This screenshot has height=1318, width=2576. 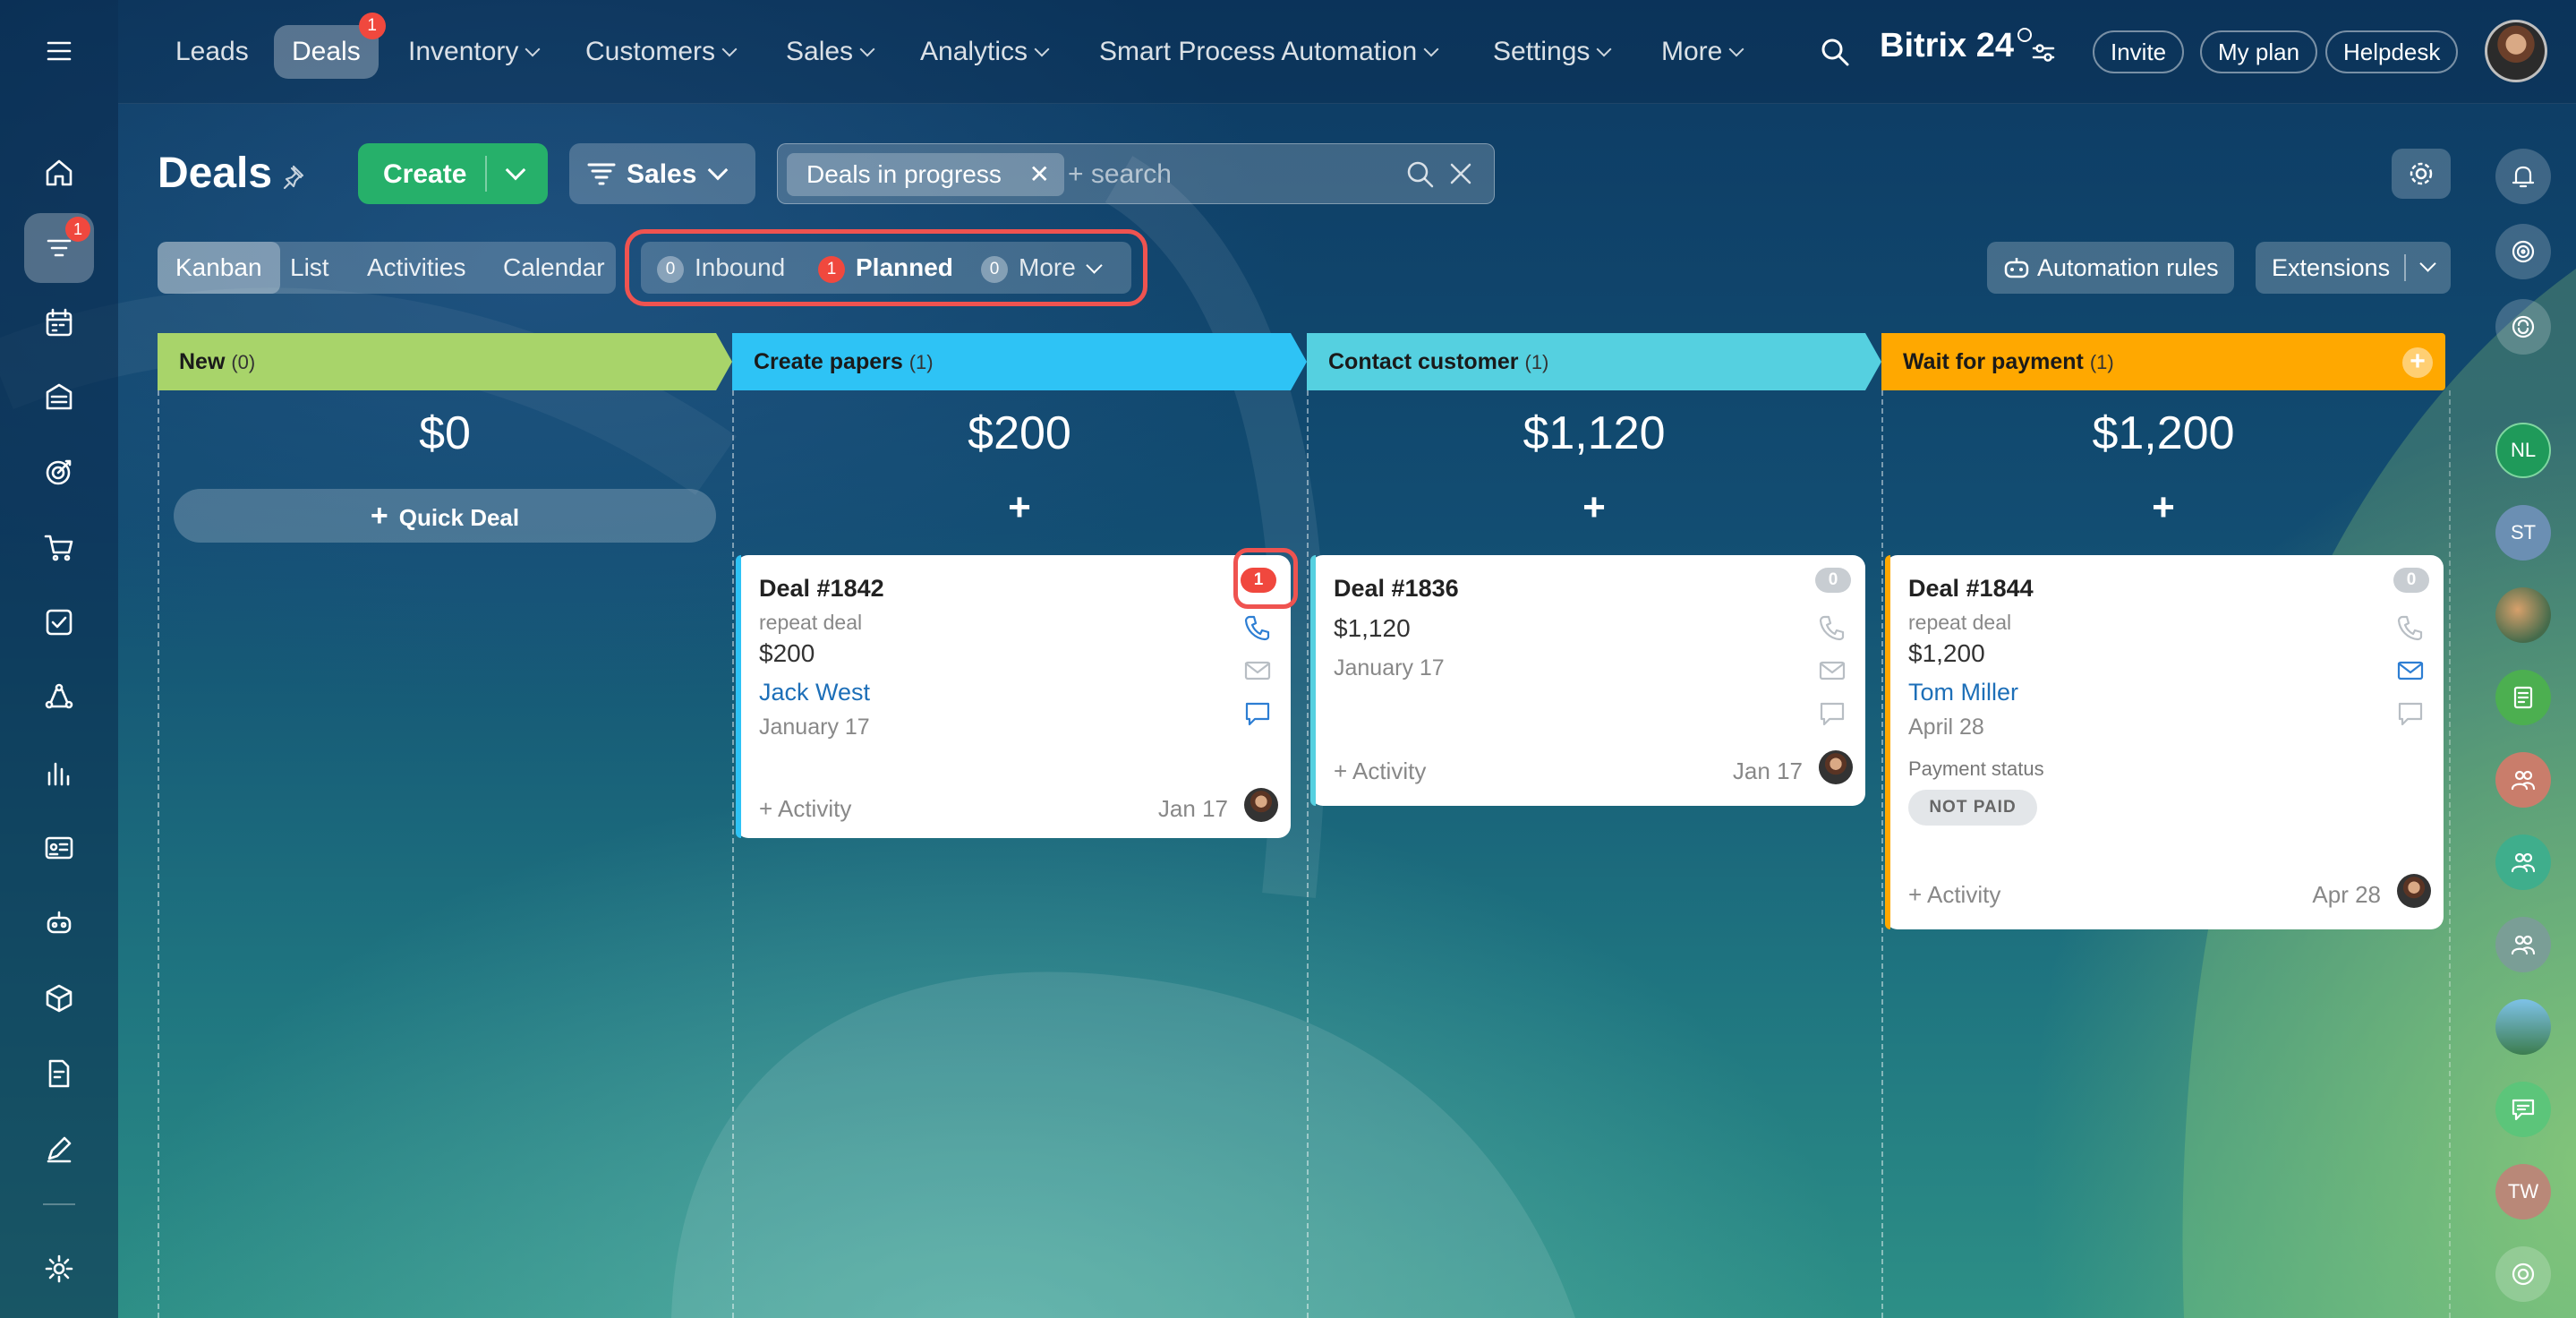 What do you see at coordinates (821, 589) in the screenshot?
I see `deal-title: Deal #1842` at bounding box center [821, 589].